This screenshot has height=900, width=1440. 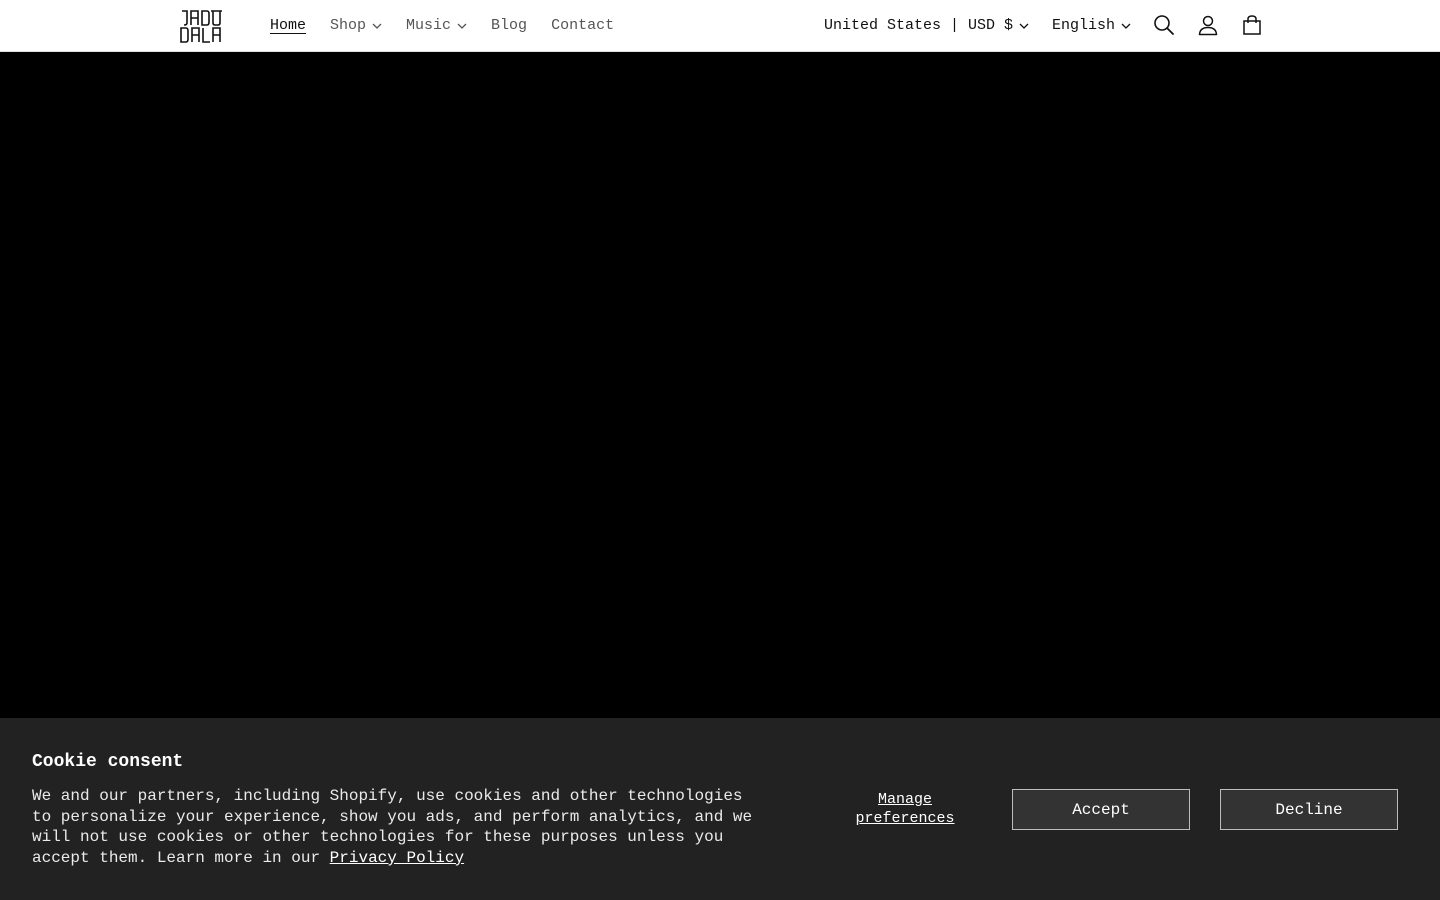 What do you see at coordinates (1101, 809) in the screenshot?
I see `accept-button: Accept` at bounding box center [1101, 809].